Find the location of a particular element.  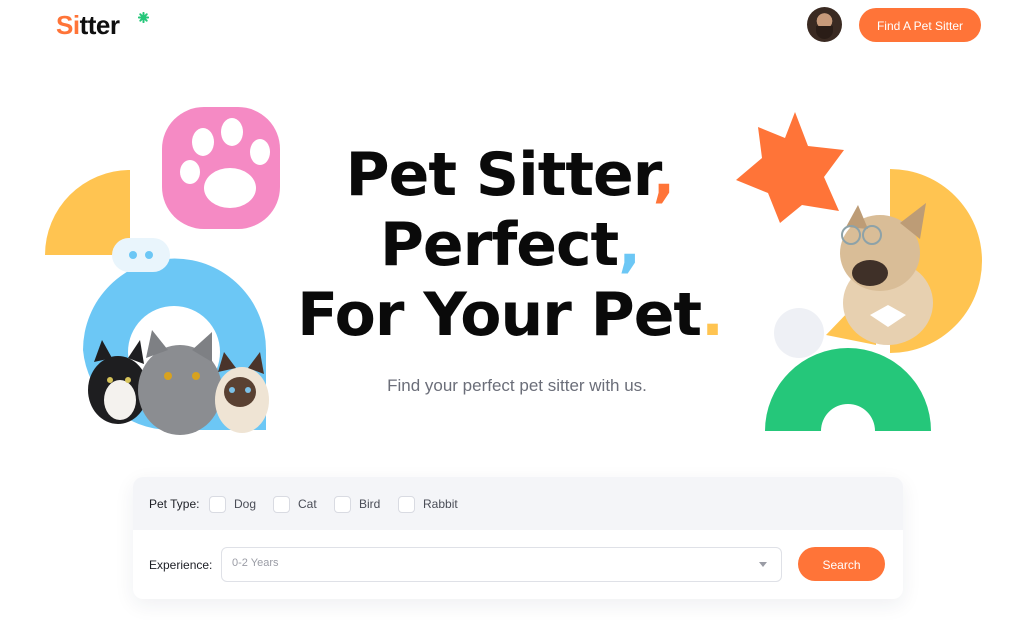

pet-option-rabbit: Rabbit is located at coordinates (428, 504).